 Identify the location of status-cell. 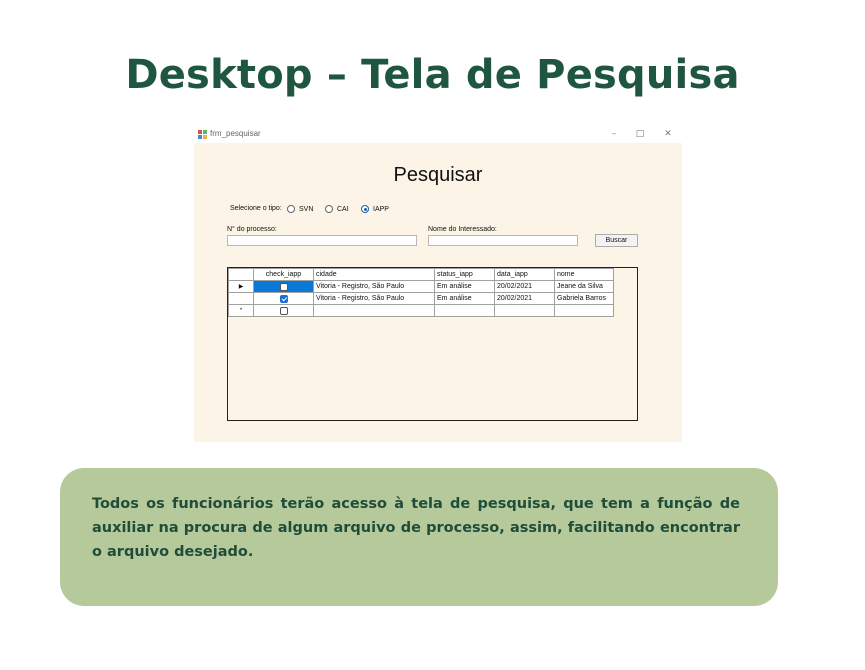
(464, 310).